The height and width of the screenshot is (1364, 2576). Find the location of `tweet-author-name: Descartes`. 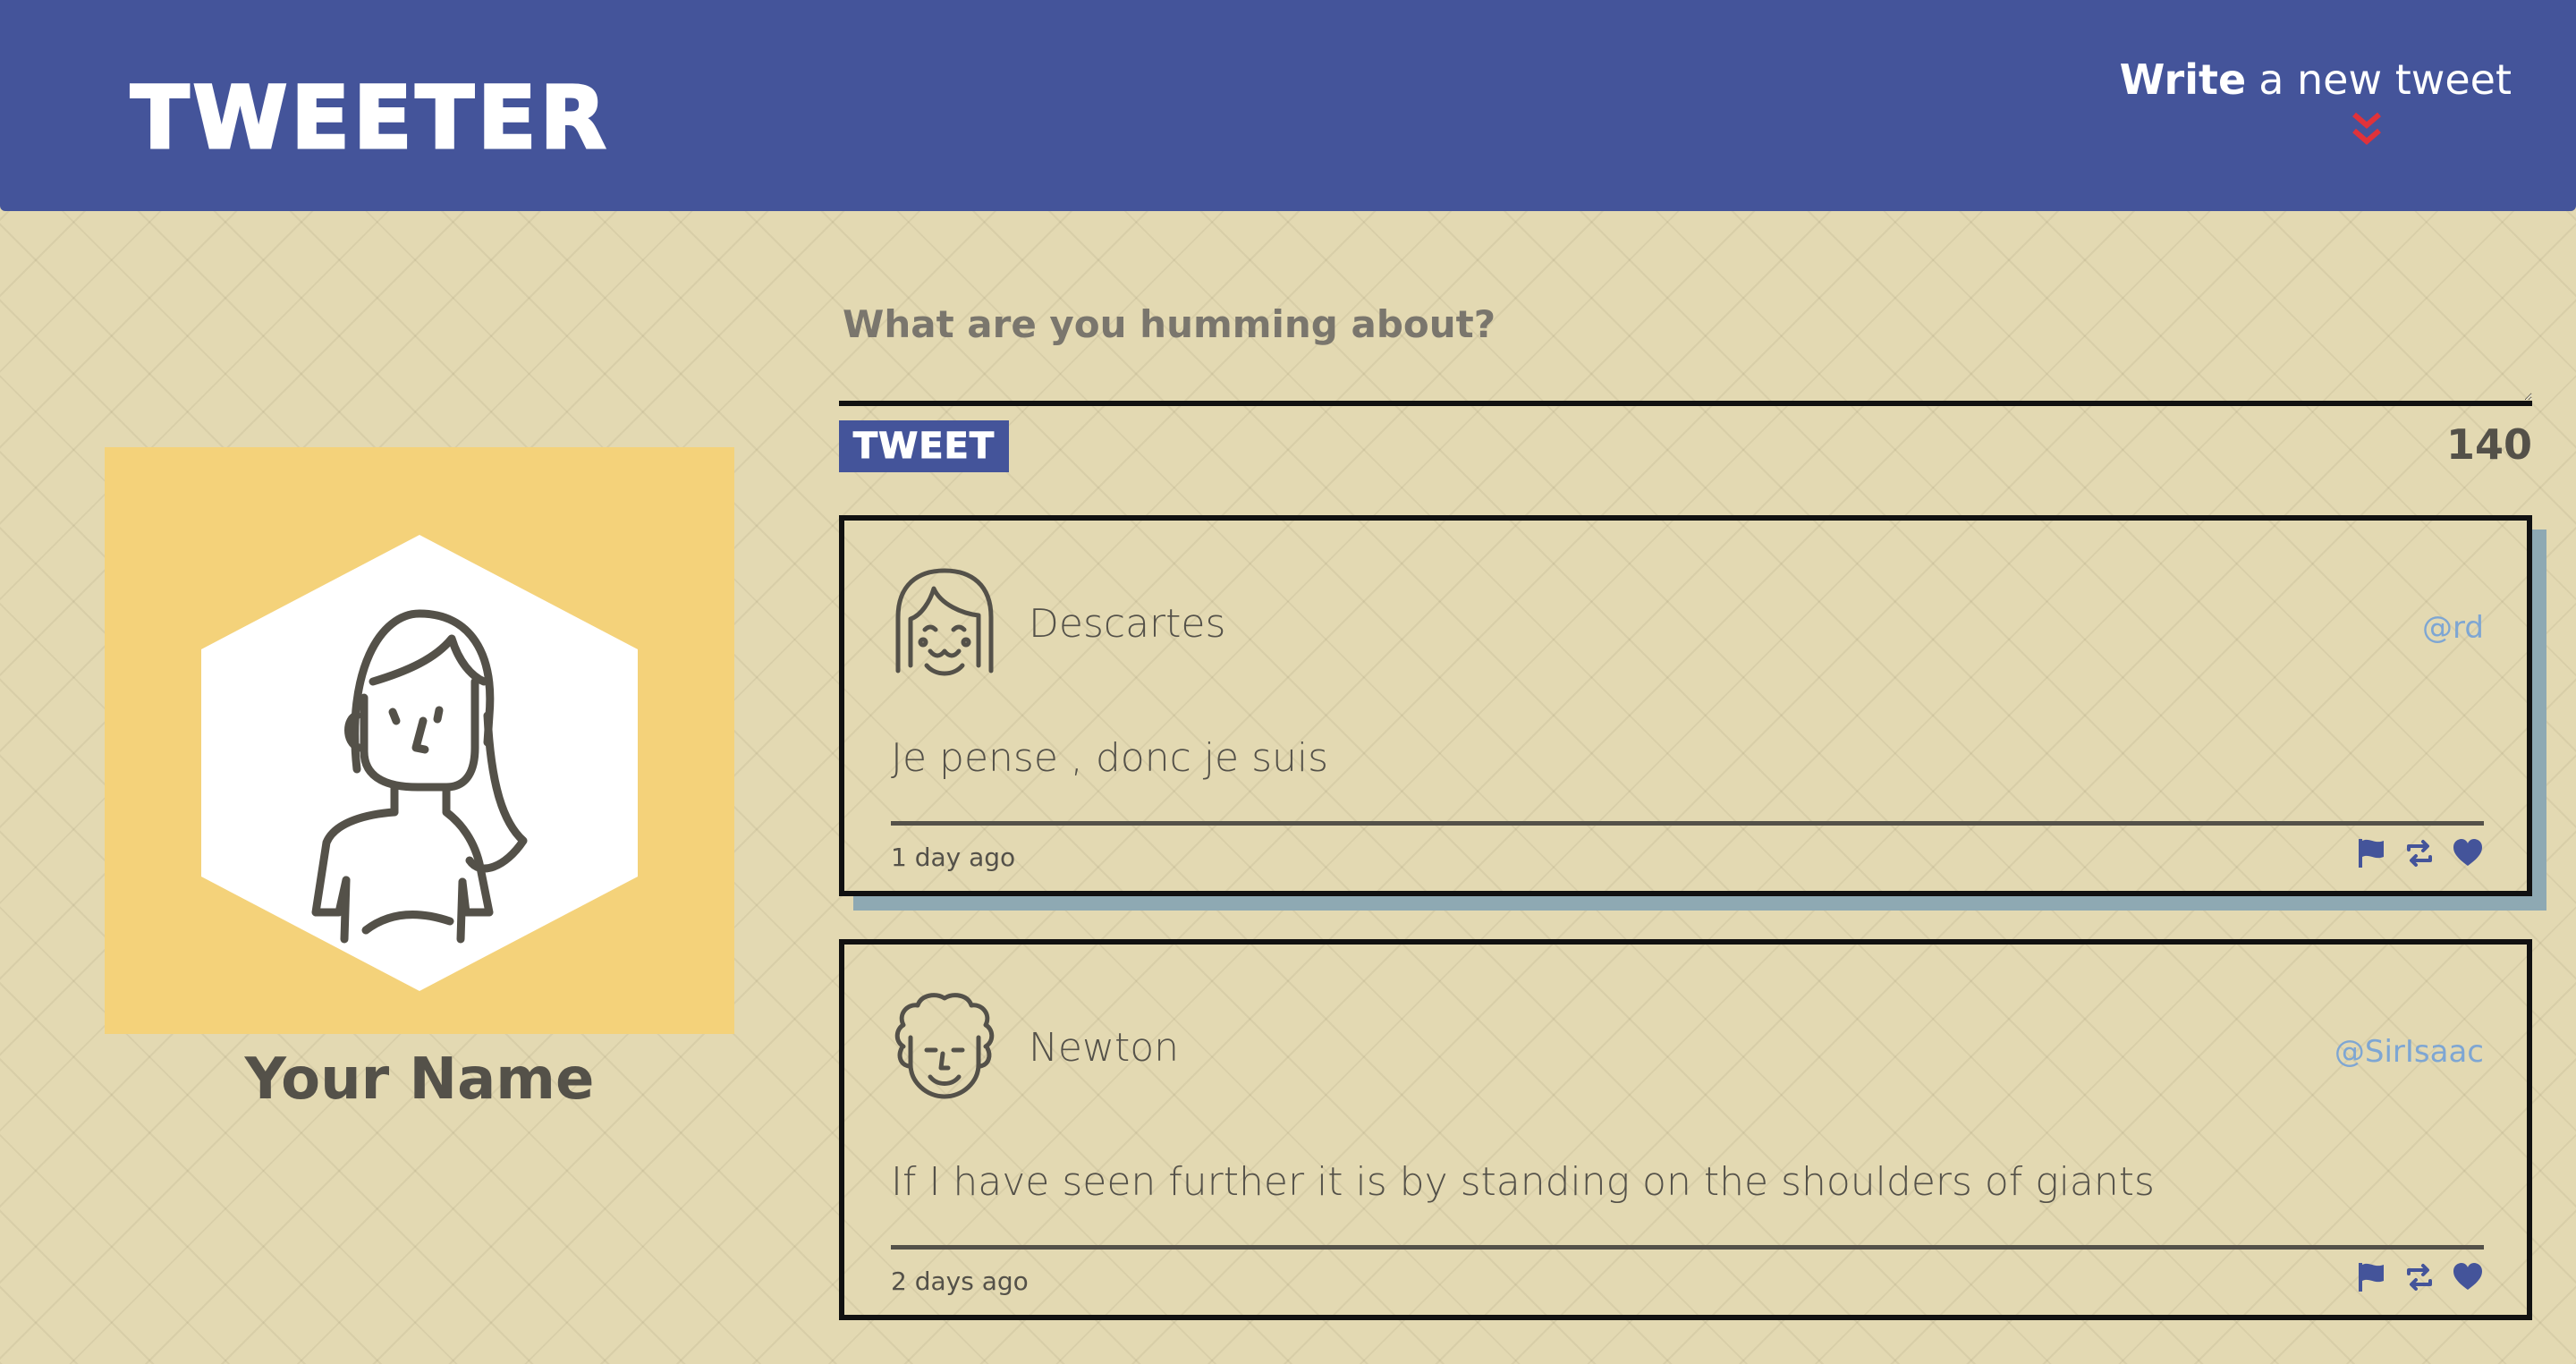

tweet-author-name: Descartes is located at coordinates (1127, 624).